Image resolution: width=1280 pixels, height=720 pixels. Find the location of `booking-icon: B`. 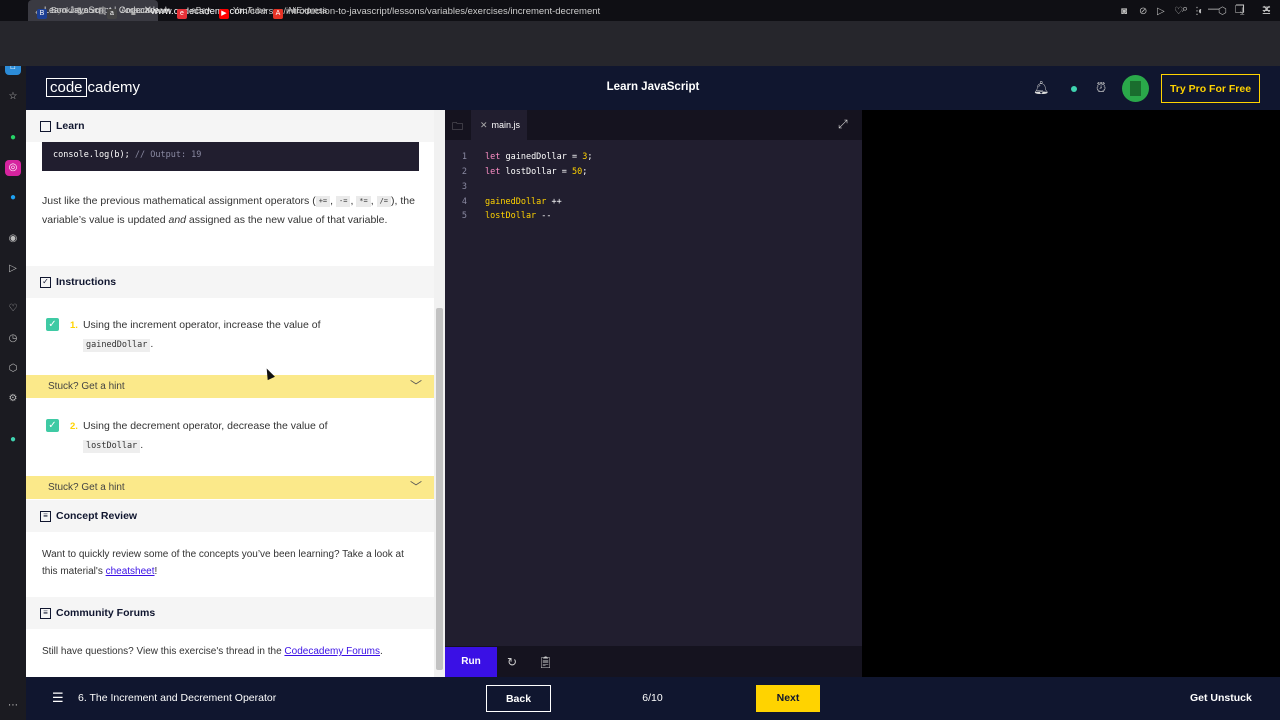

booking-icon: B is located at coordinates (42, 14).